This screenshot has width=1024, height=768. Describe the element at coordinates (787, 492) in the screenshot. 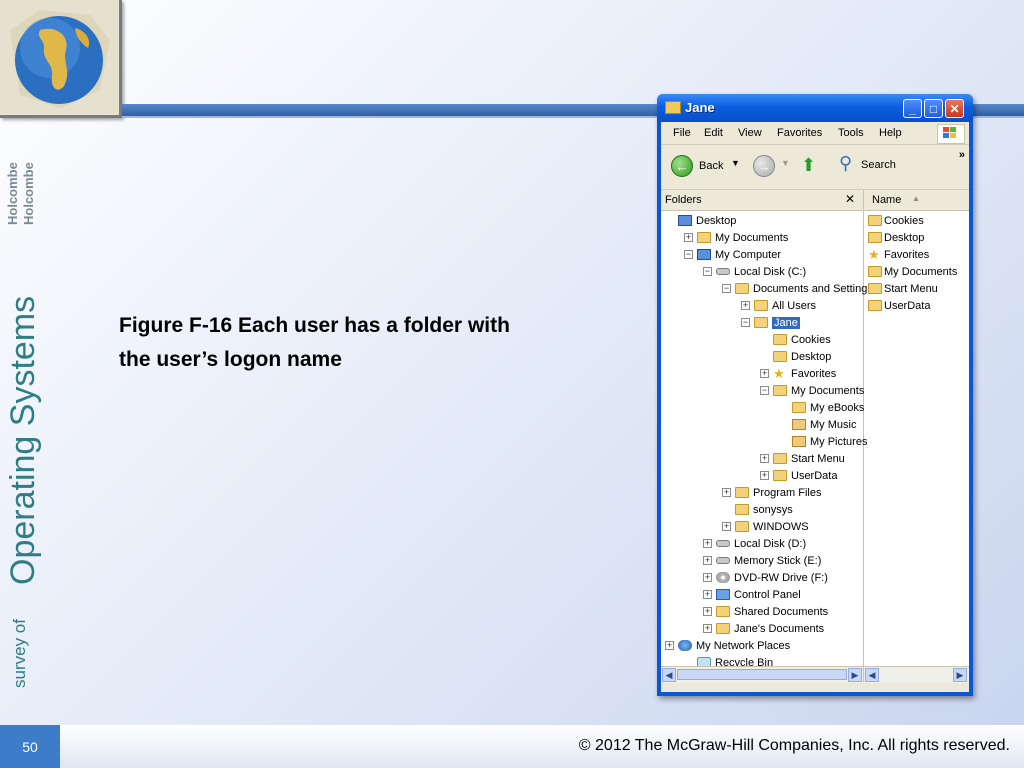

I see `tree-item-label: Program Files` at that location.